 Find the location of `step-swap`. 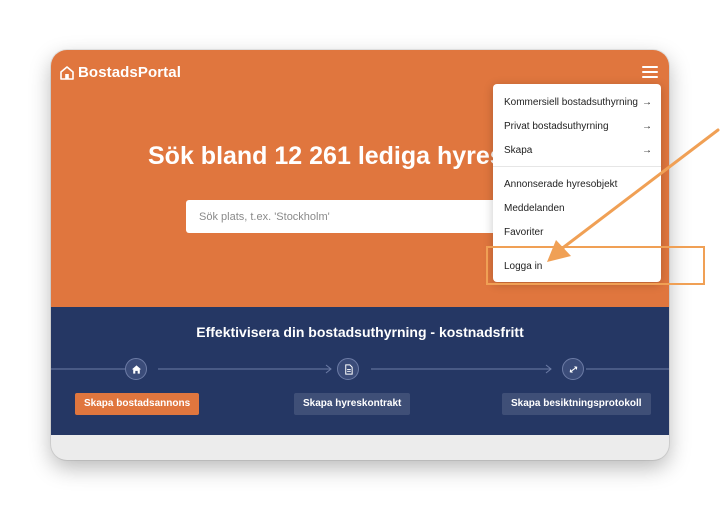

step-swap is located at coordinates (573, 369).